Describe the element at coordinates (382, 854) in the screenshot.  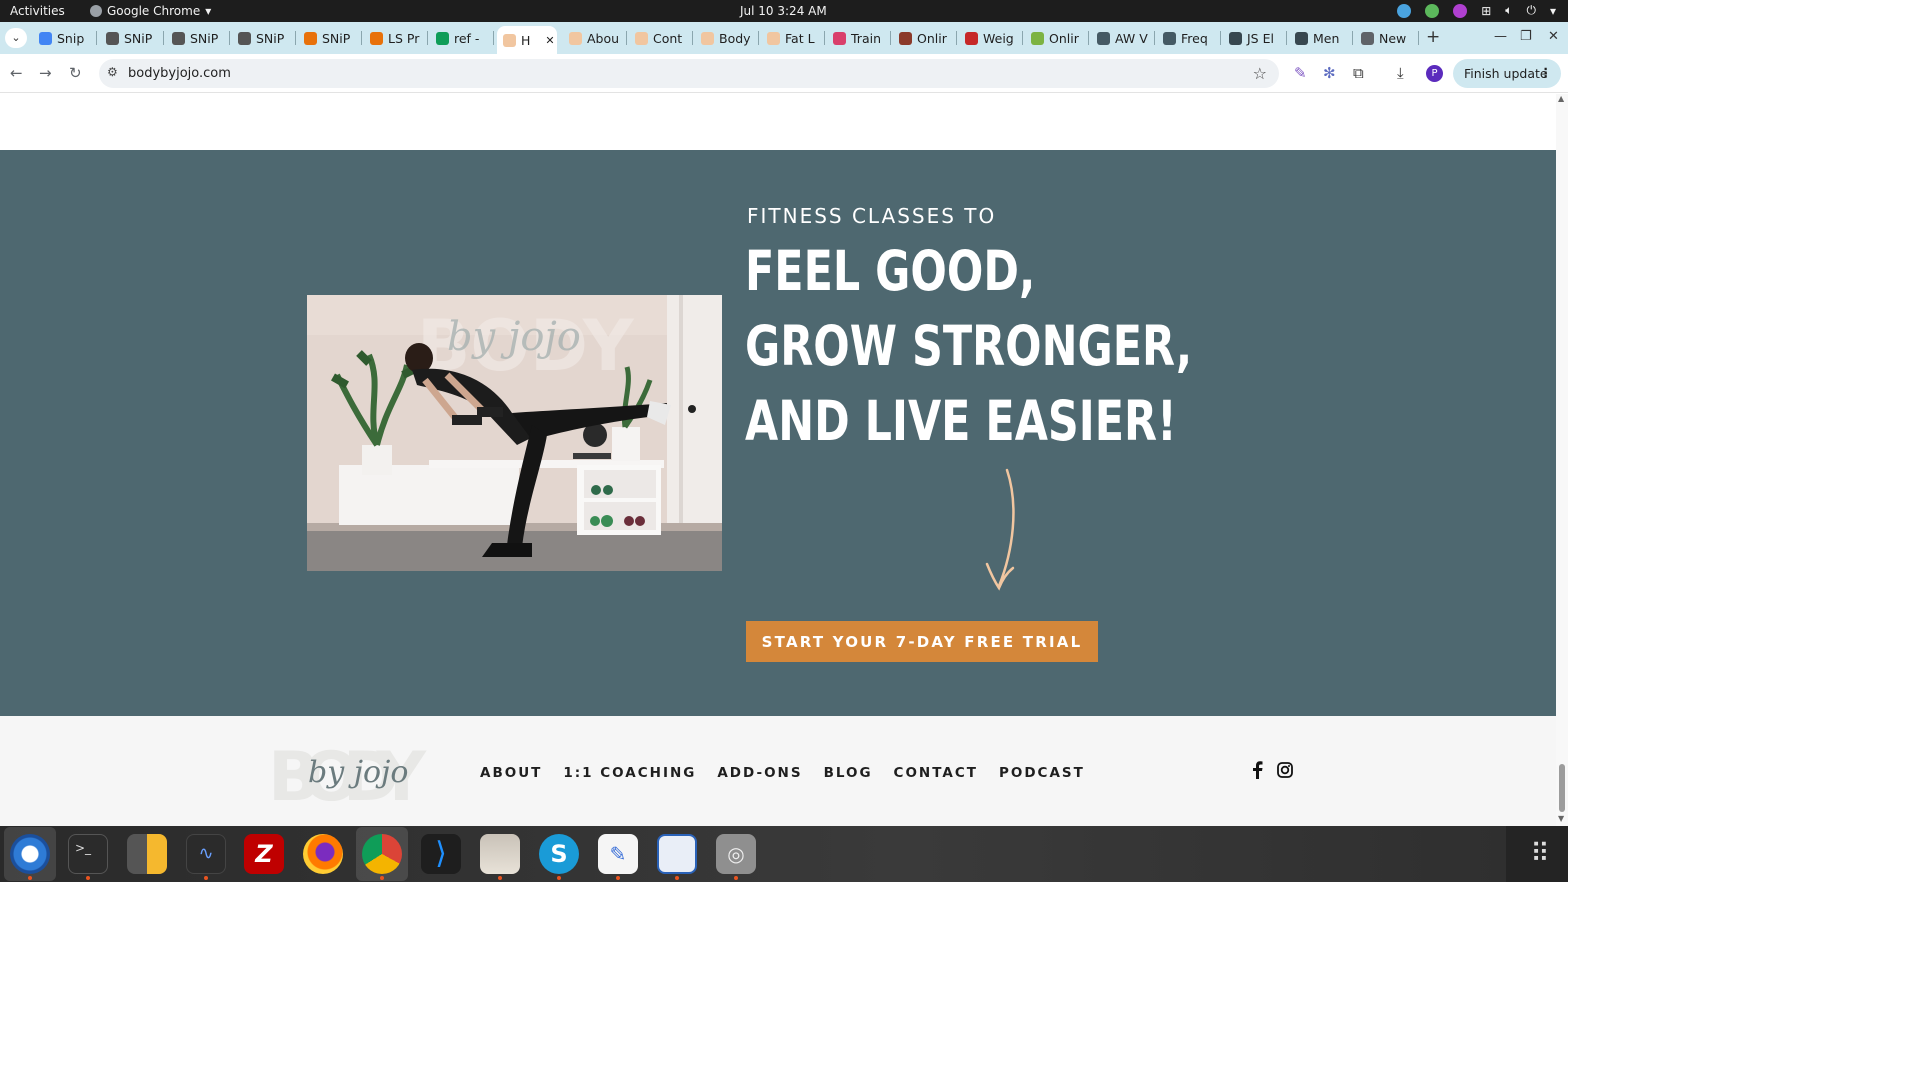
I see `chrome-icon` at that location.